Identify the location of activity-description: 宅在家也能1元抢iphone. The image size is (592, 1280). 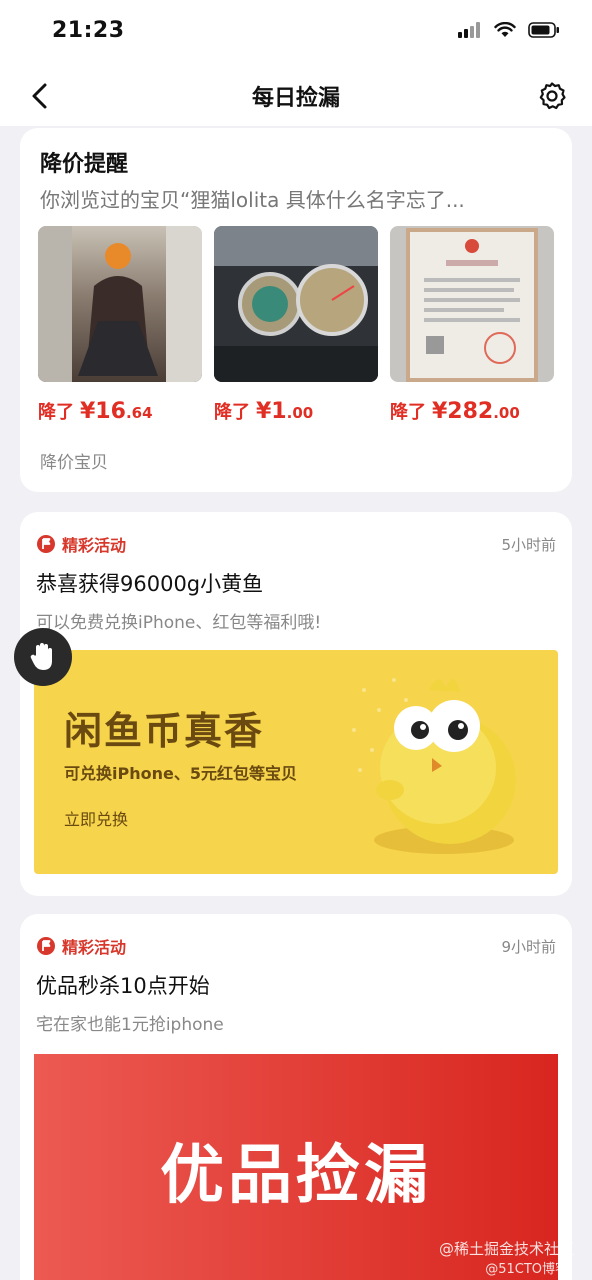
(130, 1025).